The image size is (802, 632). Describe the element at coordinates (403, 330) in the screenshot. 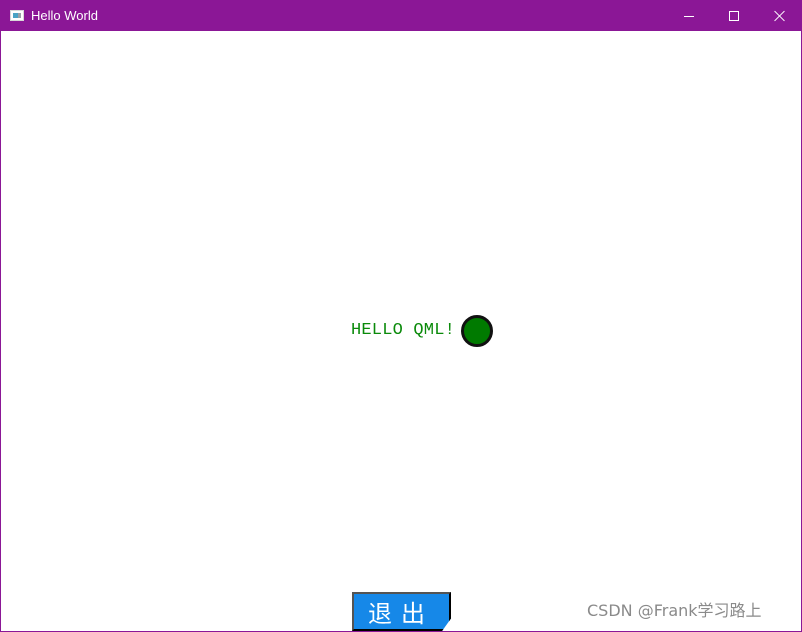

I see `hello-qml-text: HELLO QML!` at that location.